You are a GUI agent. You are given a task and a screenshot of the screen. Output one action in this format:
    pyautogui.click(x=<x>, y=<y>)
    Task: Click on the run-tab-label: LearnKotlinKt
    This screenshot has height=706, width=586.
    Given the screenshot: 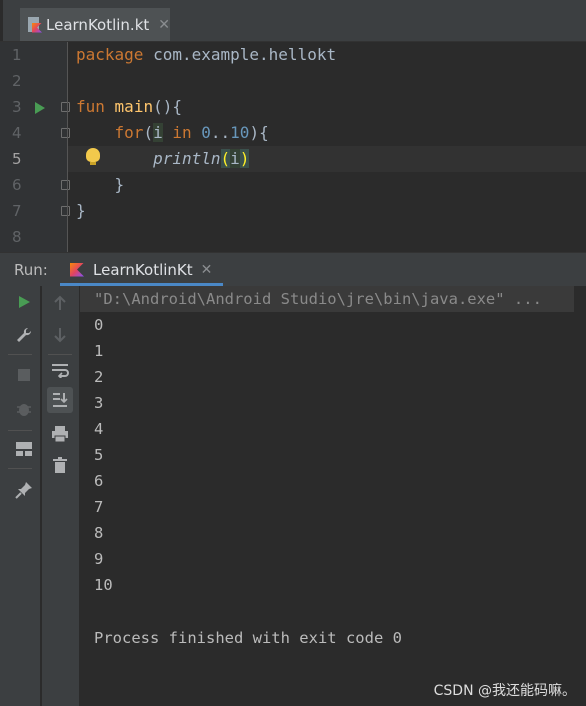 What is the action you would take?
    pyautogui.click(x=143, y=269)
    